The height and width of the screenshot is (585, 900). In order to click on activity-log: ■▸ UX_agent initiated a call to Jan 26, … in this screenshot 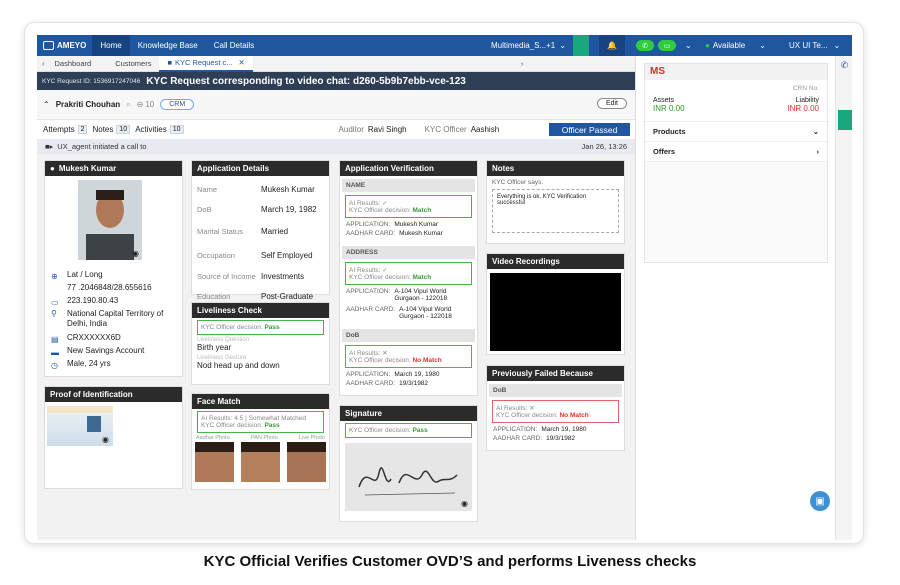, I will do `click(336, 146)`.